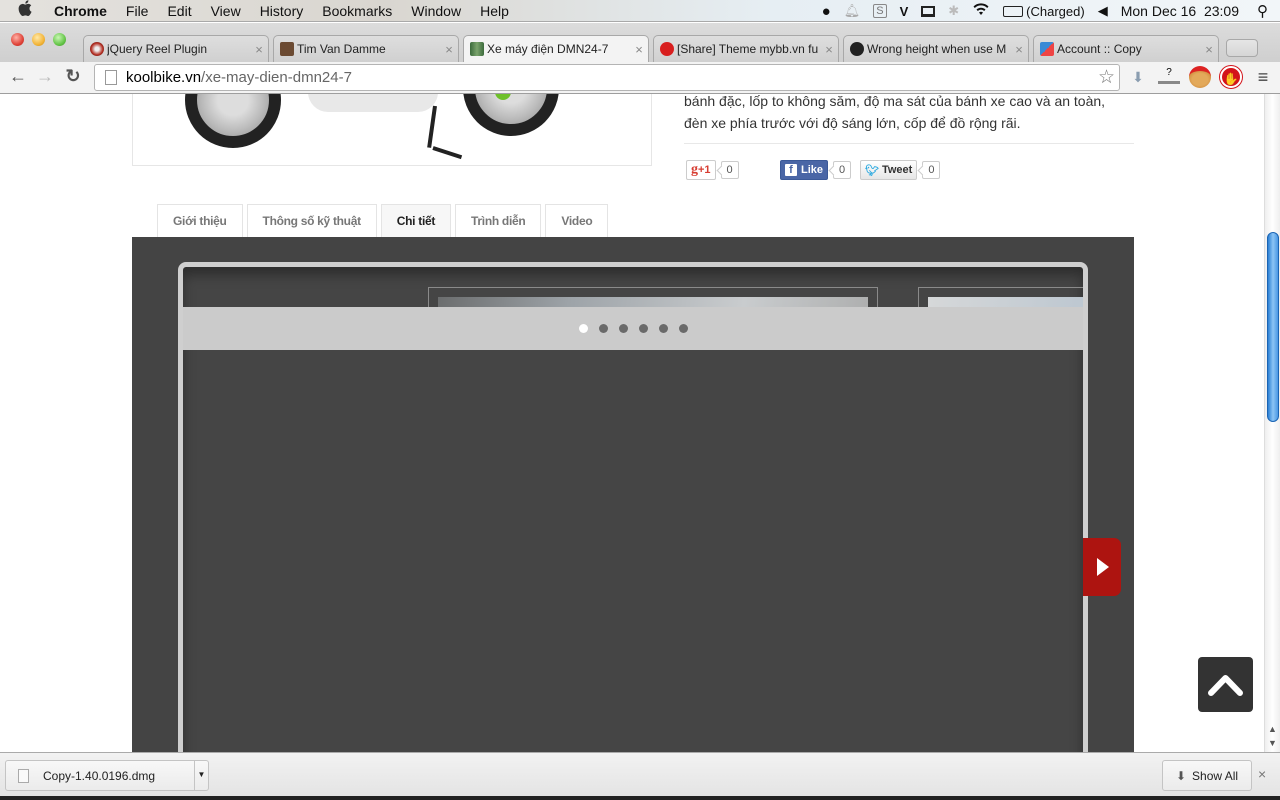 This screenshot has height=800, width=1280. Describe the element at coordinates (17, 39) in the screenshot. I see `window-close-button` at that location.